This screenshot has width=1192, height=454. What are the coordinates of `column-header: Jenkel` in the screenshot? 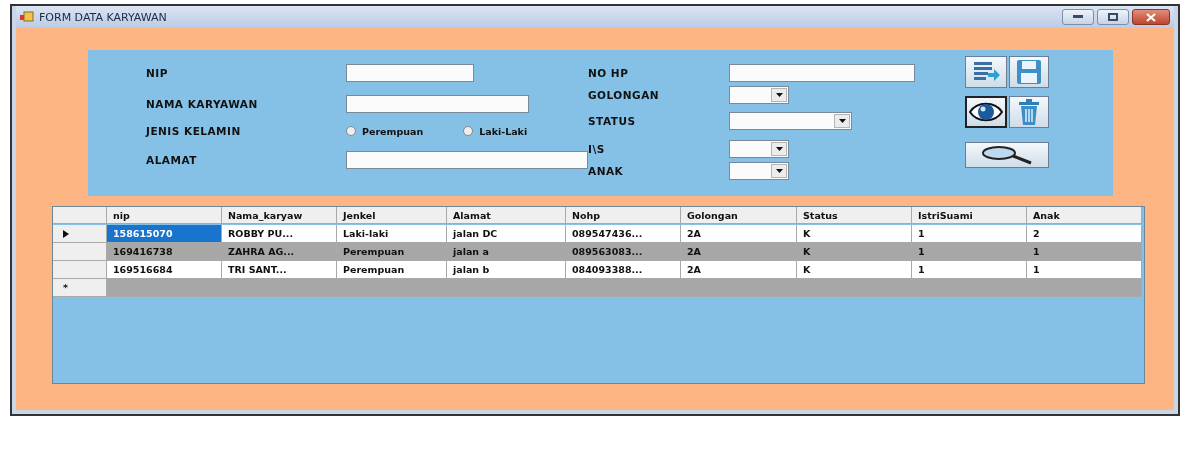 It's located at (392, 216).